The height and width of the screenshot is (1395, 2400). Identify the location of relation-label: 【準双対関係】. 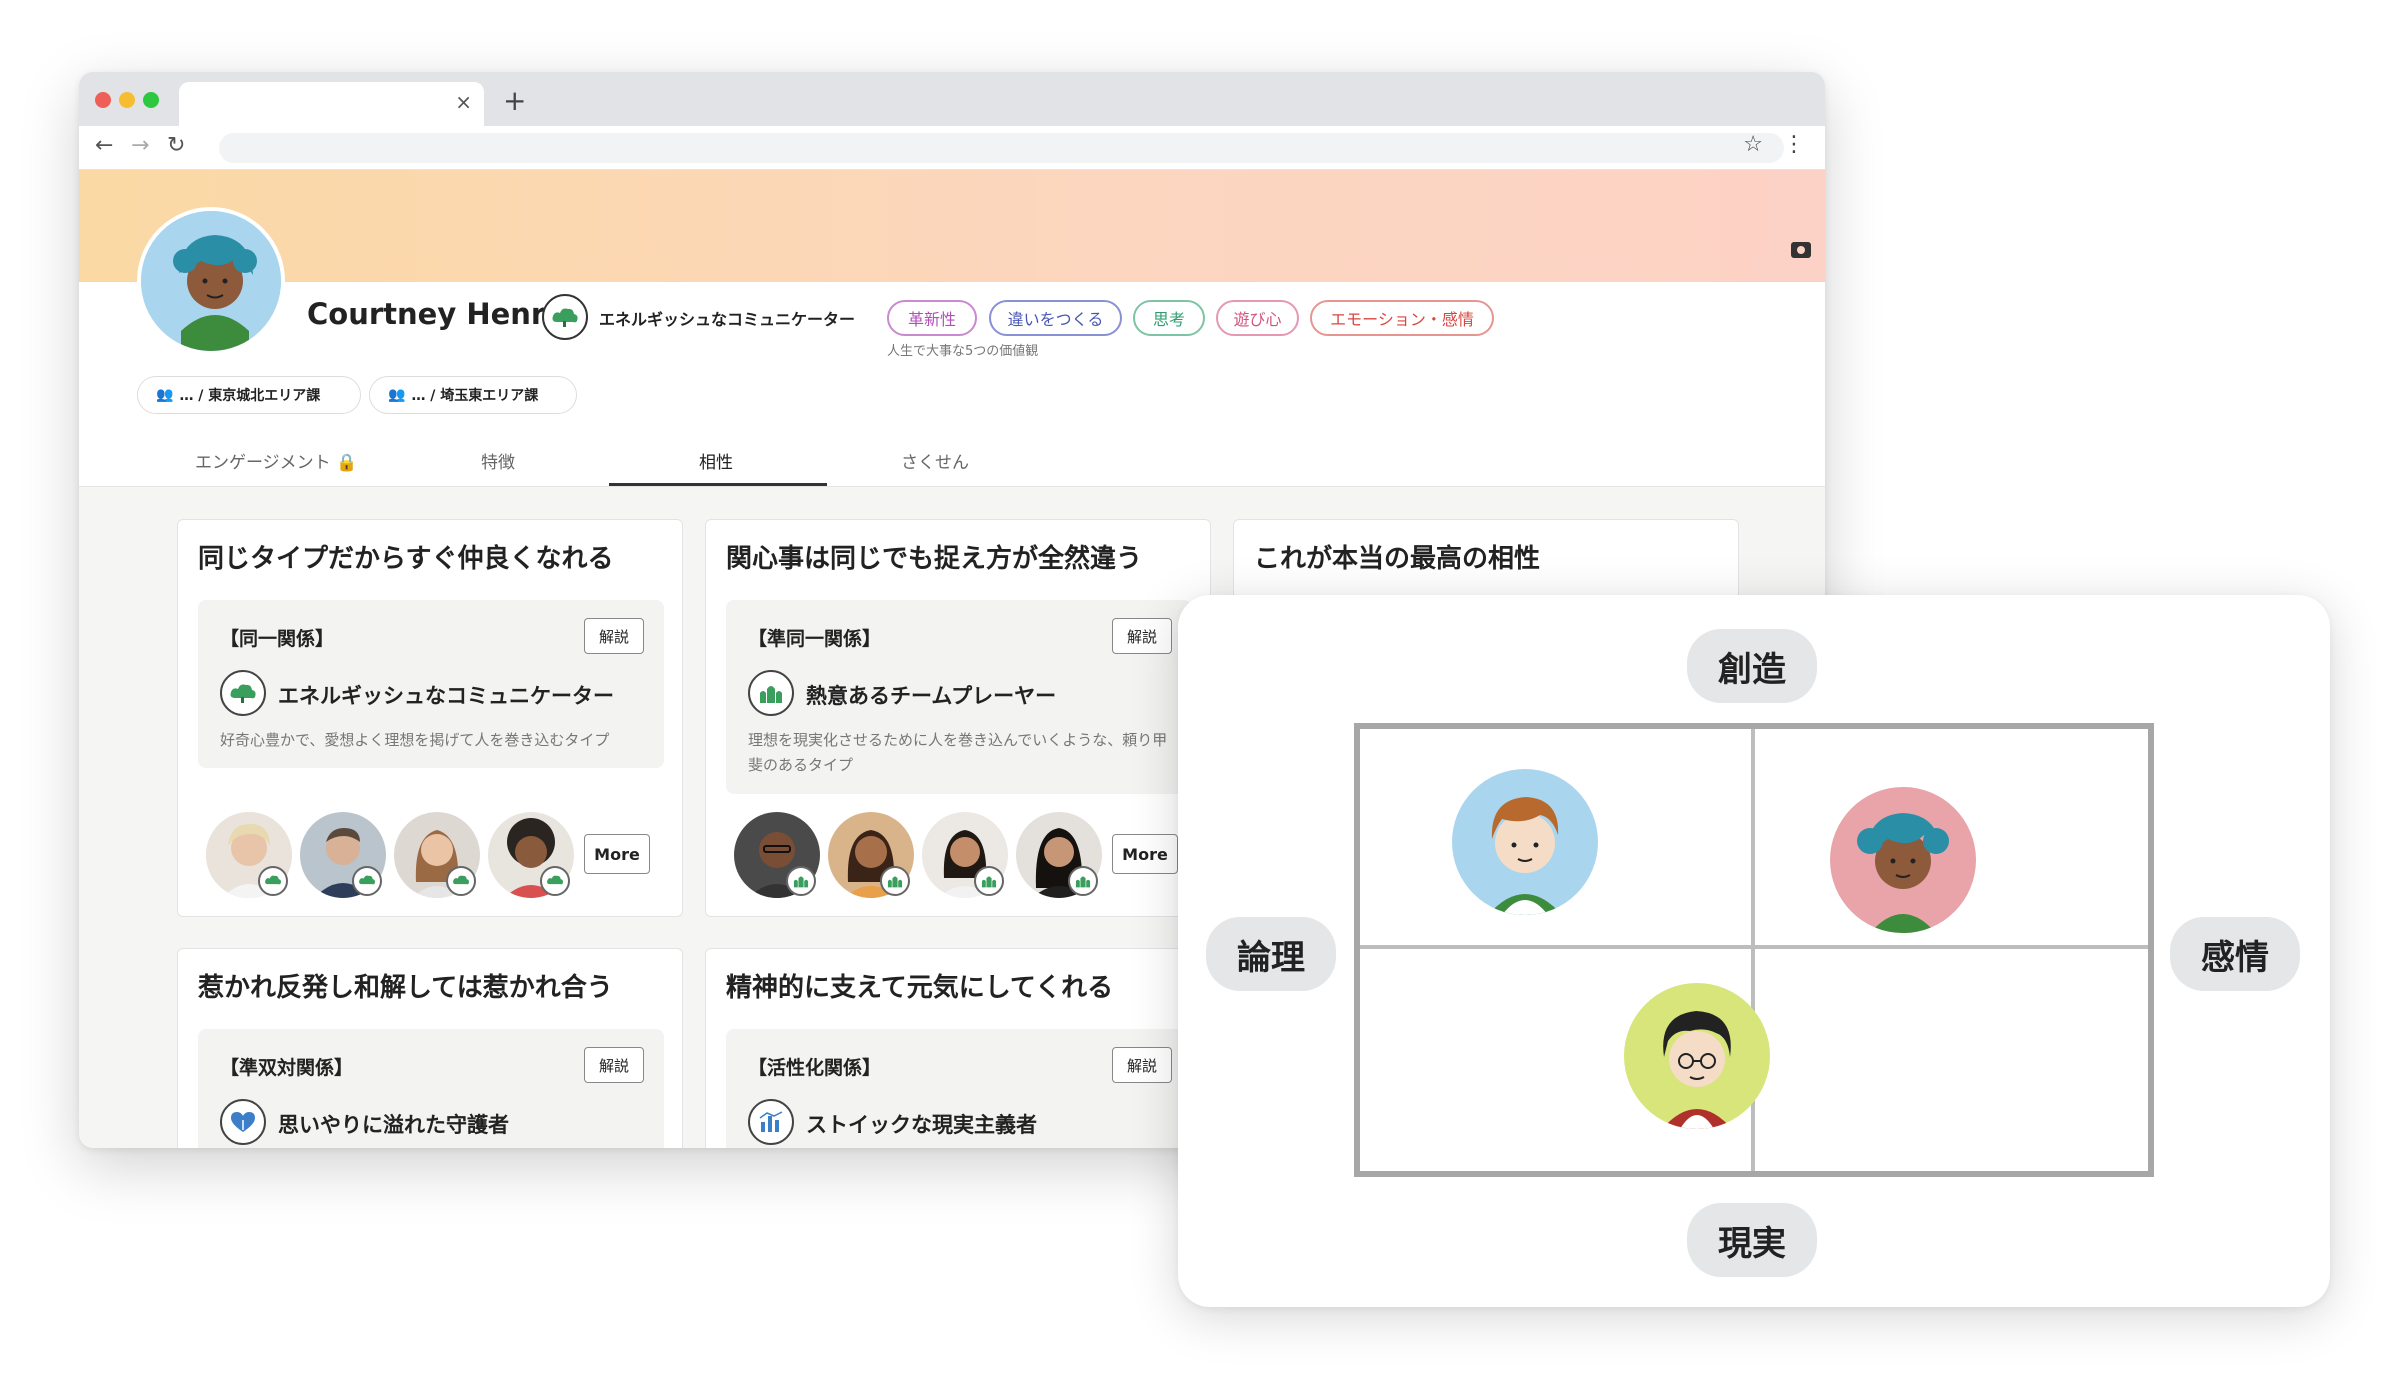
(287, 1068).